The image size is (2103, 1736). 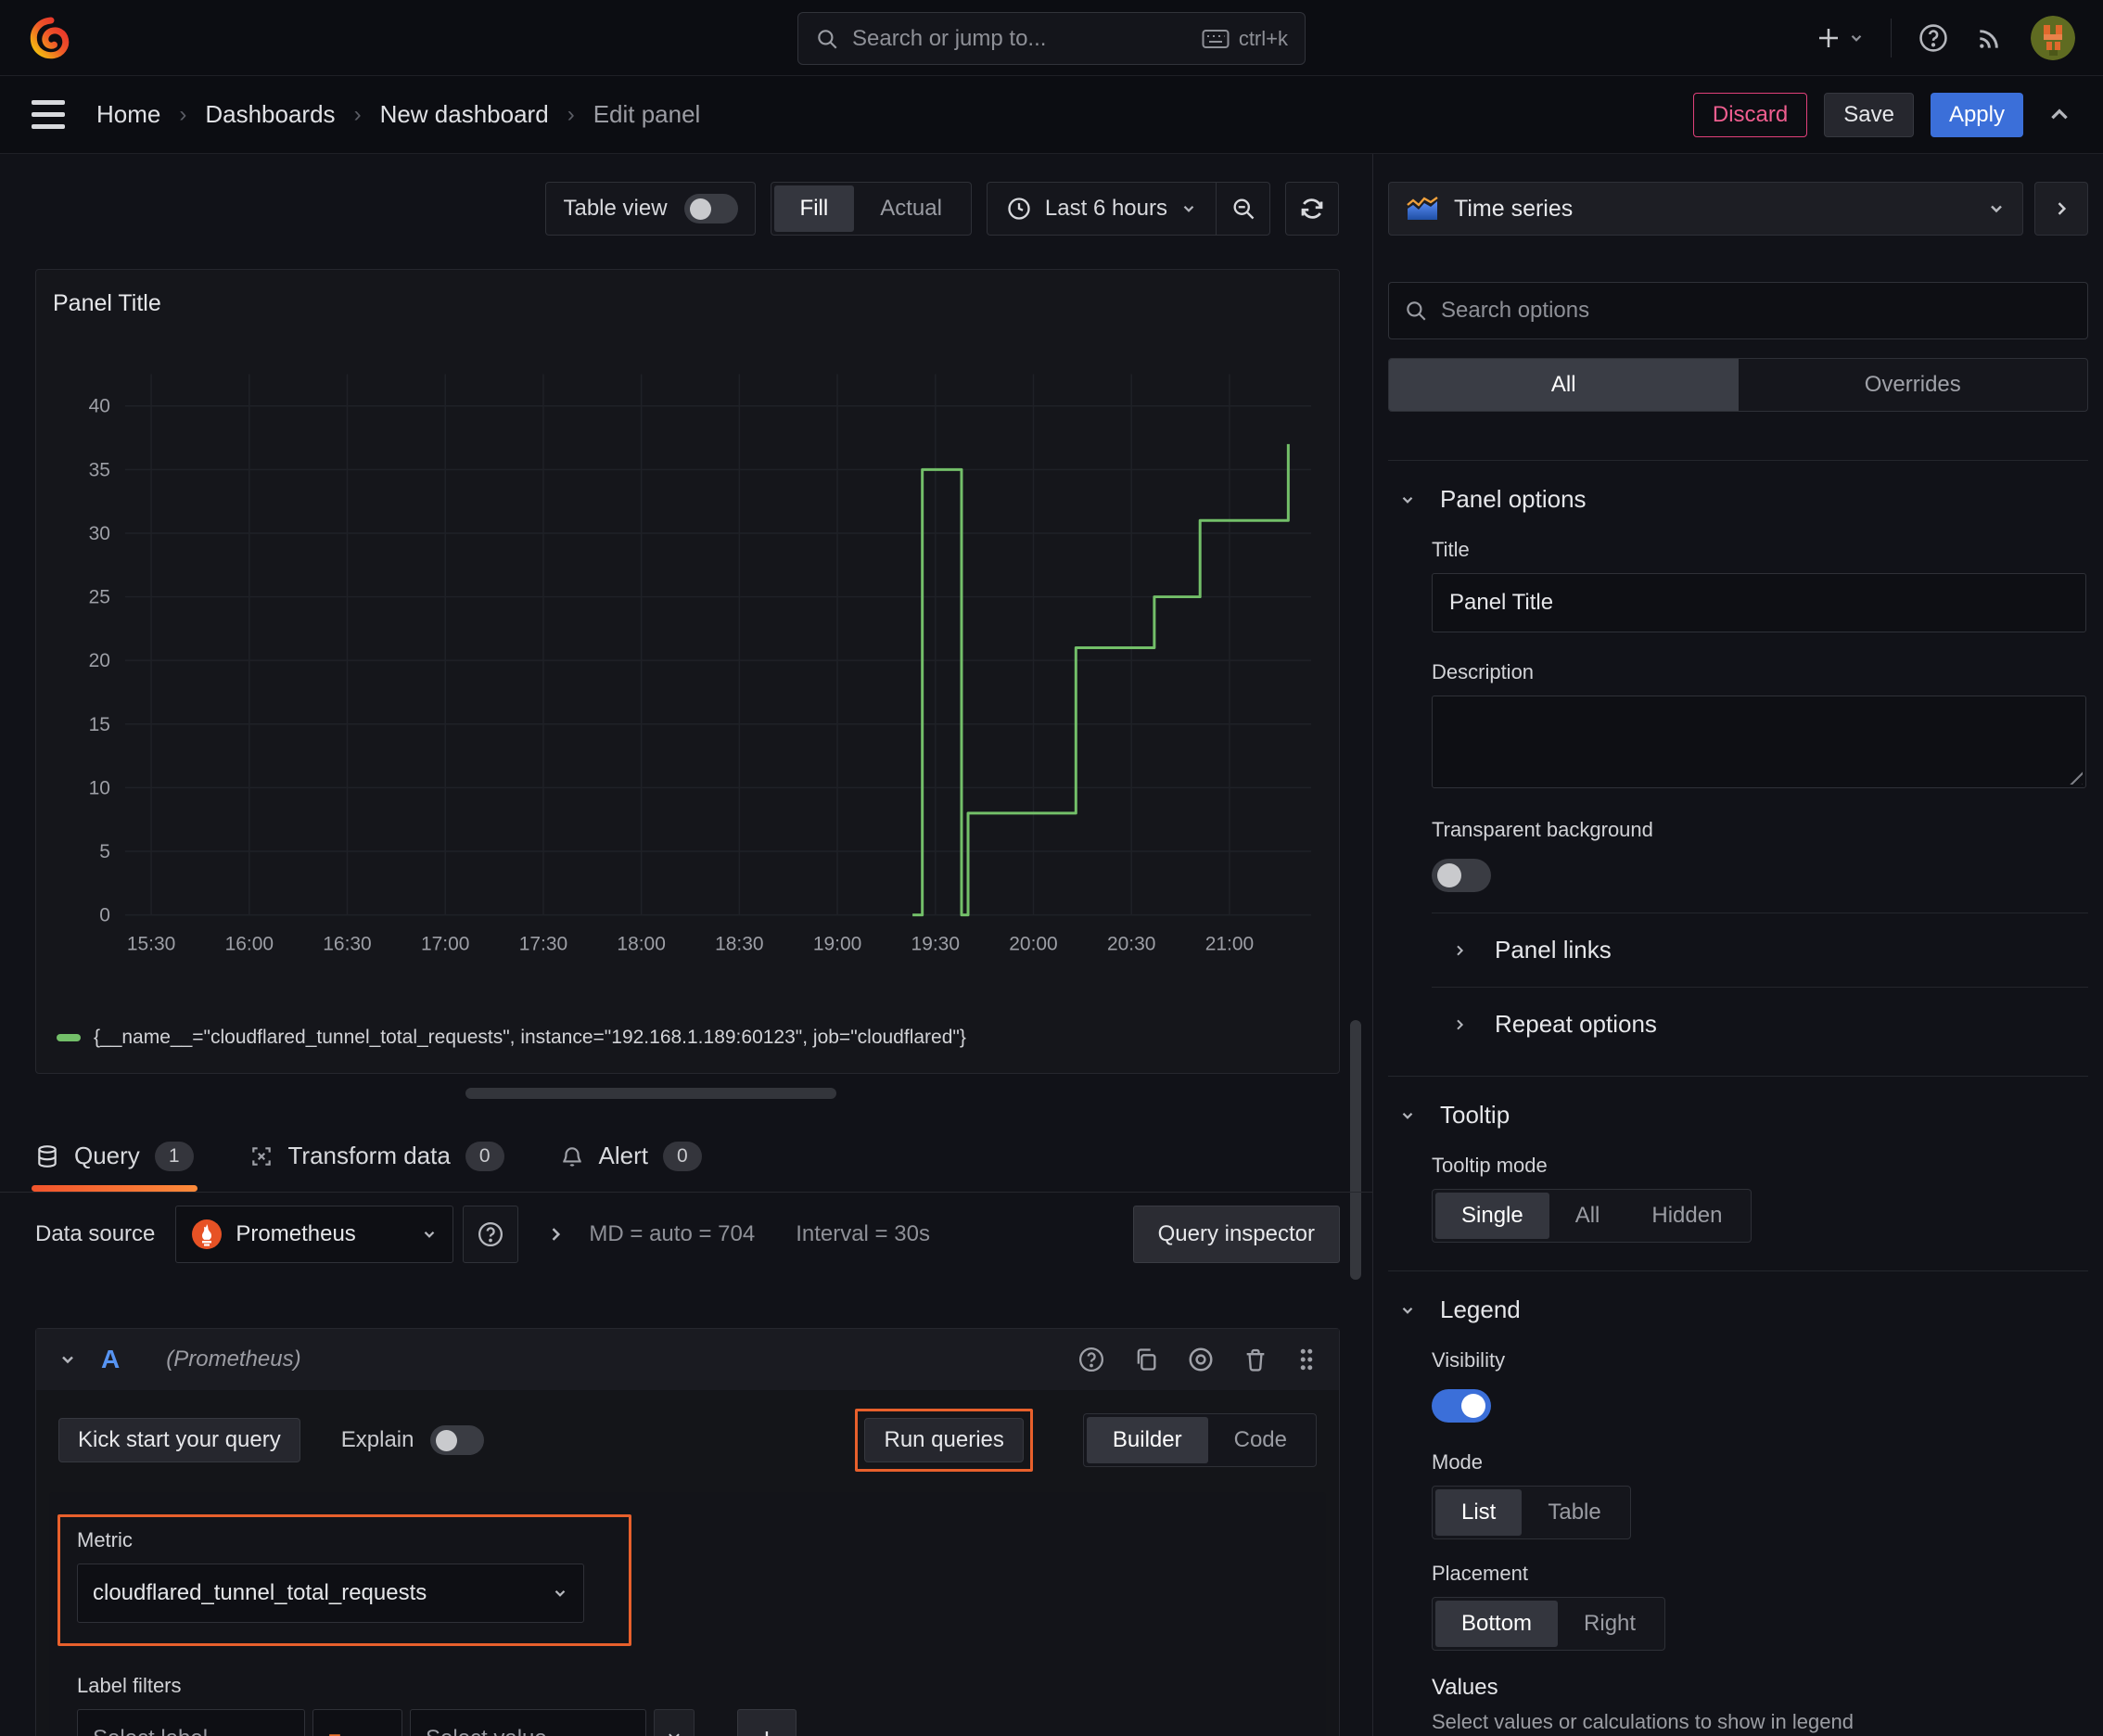 What do you see at coordinates (631, 1156) in the screenshot?
I see `tab-alert: Alert 0` at bounding box center [631, 1156].